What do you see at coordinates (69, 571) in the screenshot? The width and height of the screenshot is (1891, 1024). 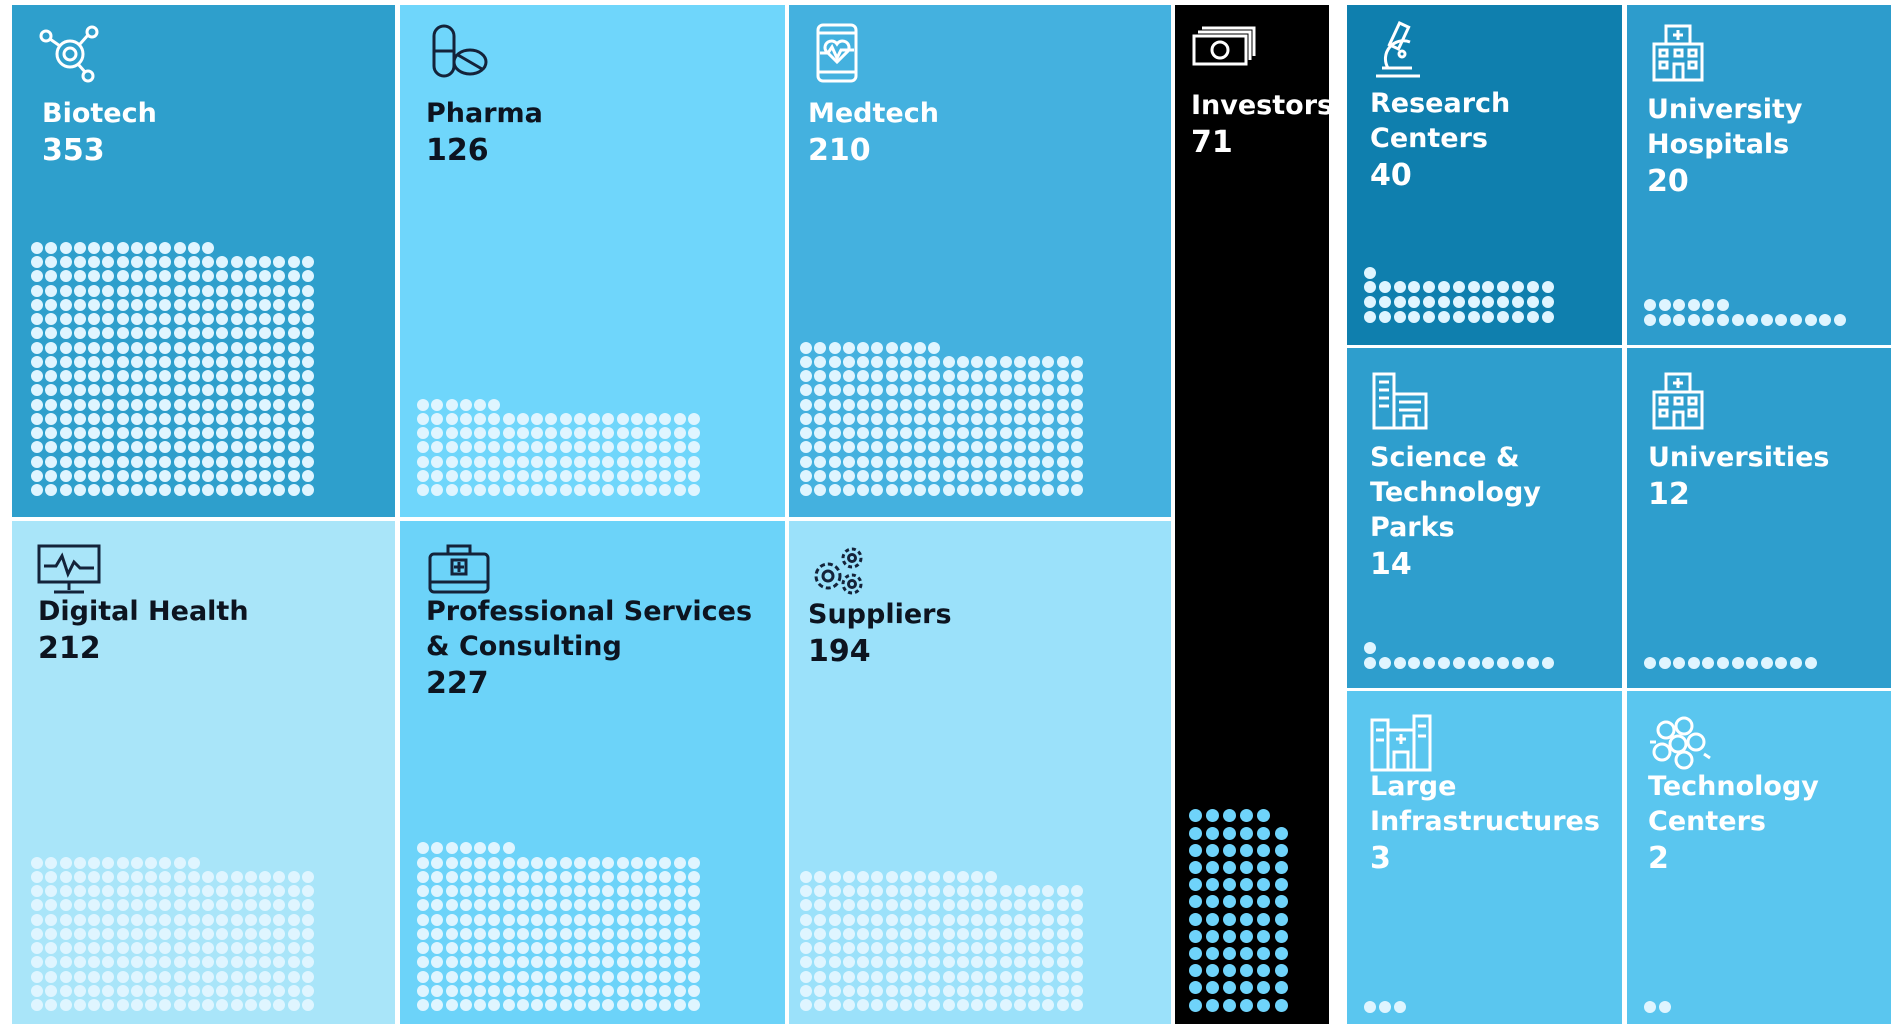 I see `monitor-pulse-icon` at bounding box center [69, 571].